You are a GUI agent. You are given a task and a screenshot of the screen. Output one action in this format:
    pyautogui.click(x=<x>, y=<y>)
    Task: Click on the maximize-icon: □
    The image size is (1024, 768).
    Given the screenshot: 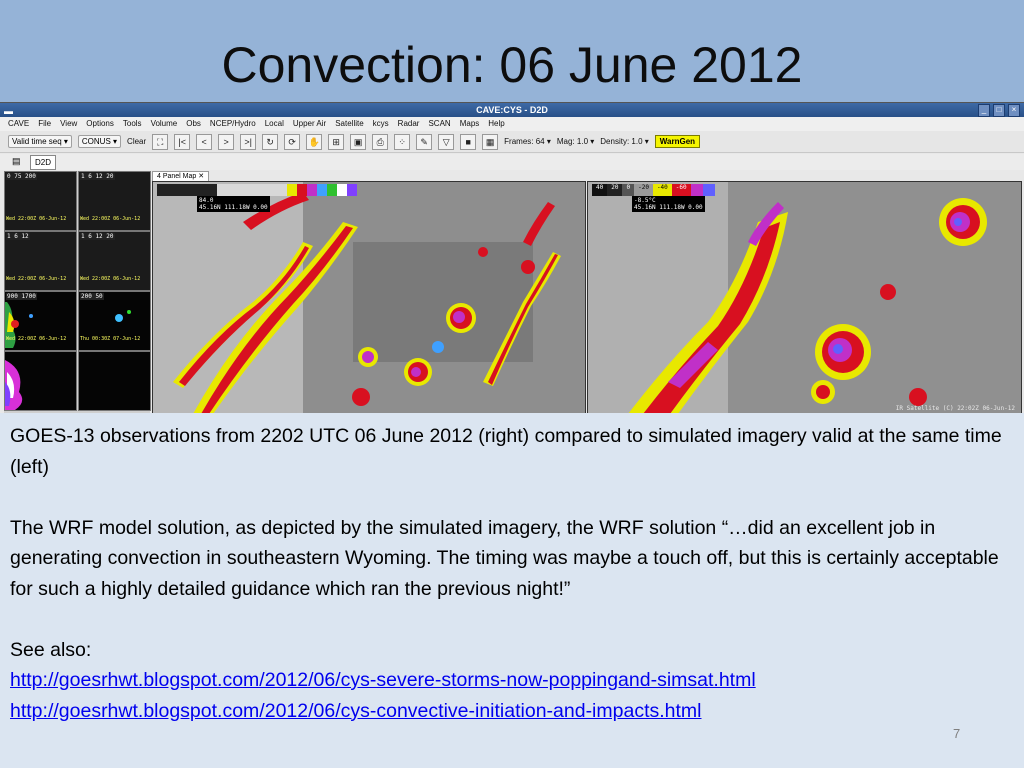 What is the action you would take?
    pyautogui.click(x=999, y=110)
    